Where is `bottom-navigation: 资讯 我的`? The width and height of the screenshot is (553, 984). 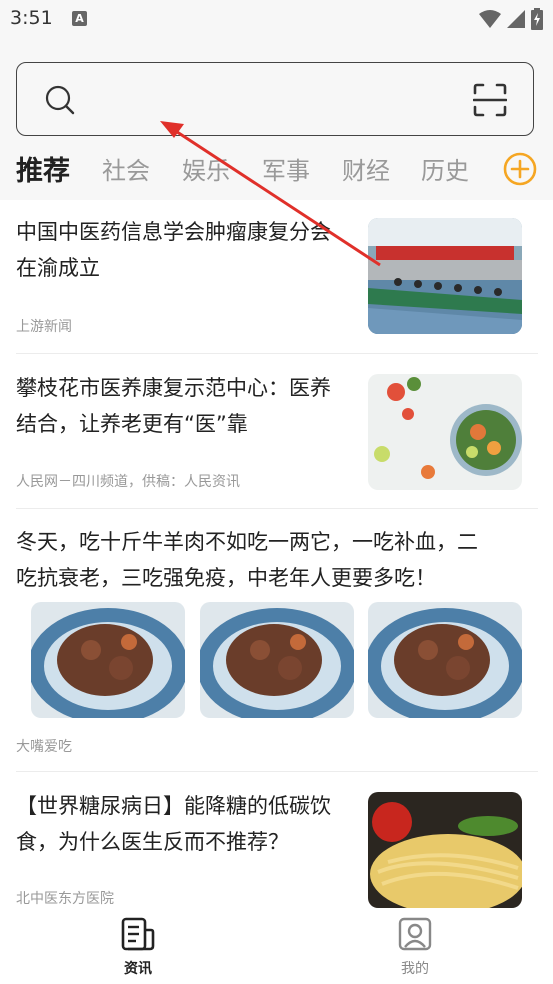 bottom-navigation: 资讯 我的 is located at coordinates (276, 947).